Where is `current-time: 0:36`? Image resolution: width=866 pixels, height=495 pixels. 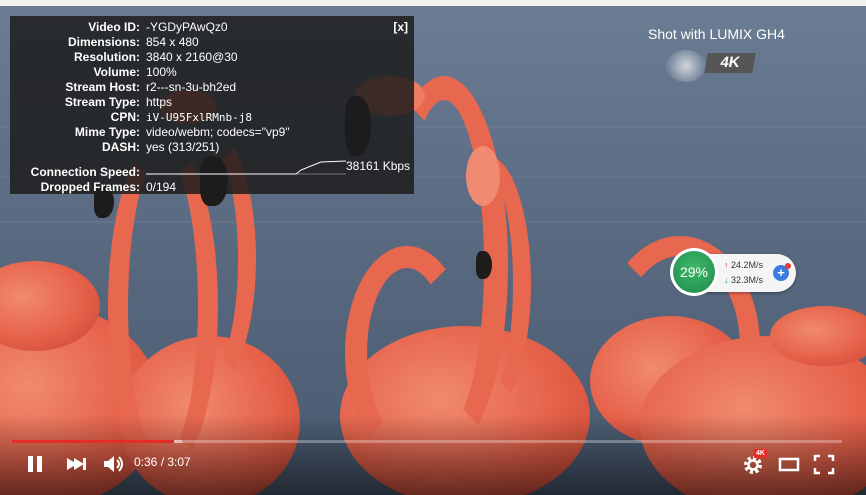 current-time: 0:36 is located at coordinates (146, 462).